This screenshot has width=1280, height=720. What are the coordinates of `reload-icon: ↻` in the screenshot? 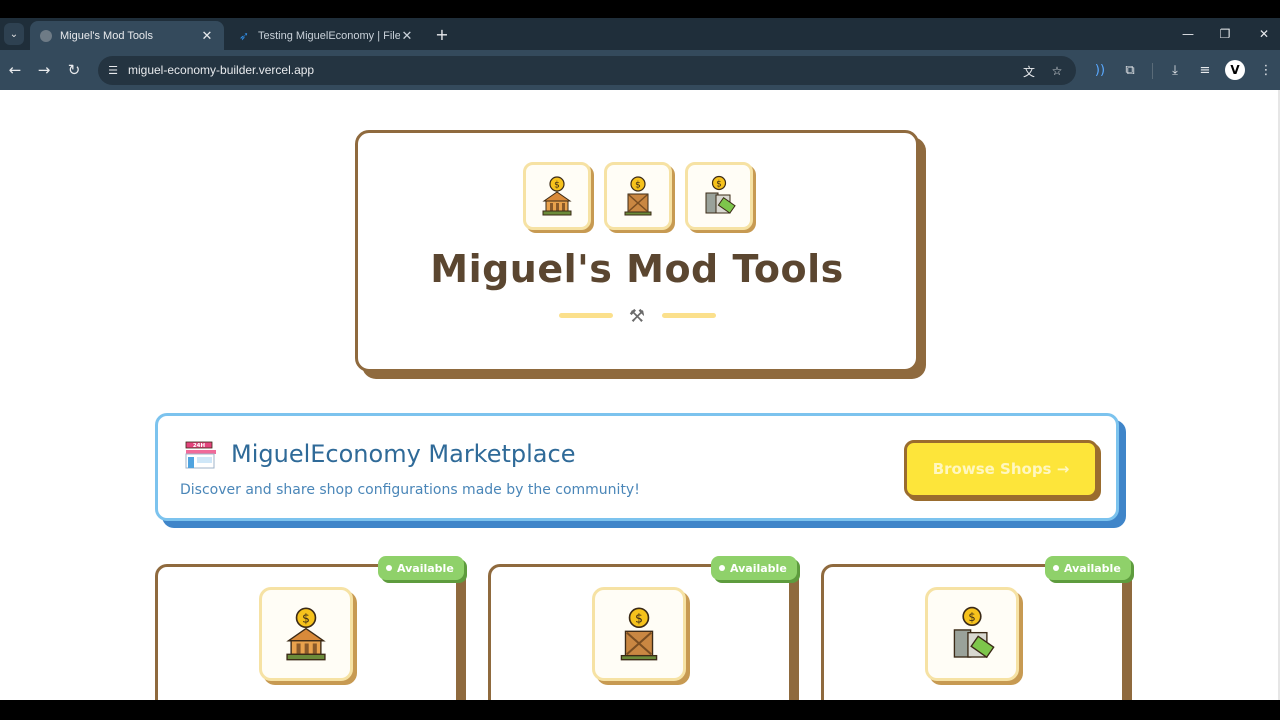 It's located at (74, 70).